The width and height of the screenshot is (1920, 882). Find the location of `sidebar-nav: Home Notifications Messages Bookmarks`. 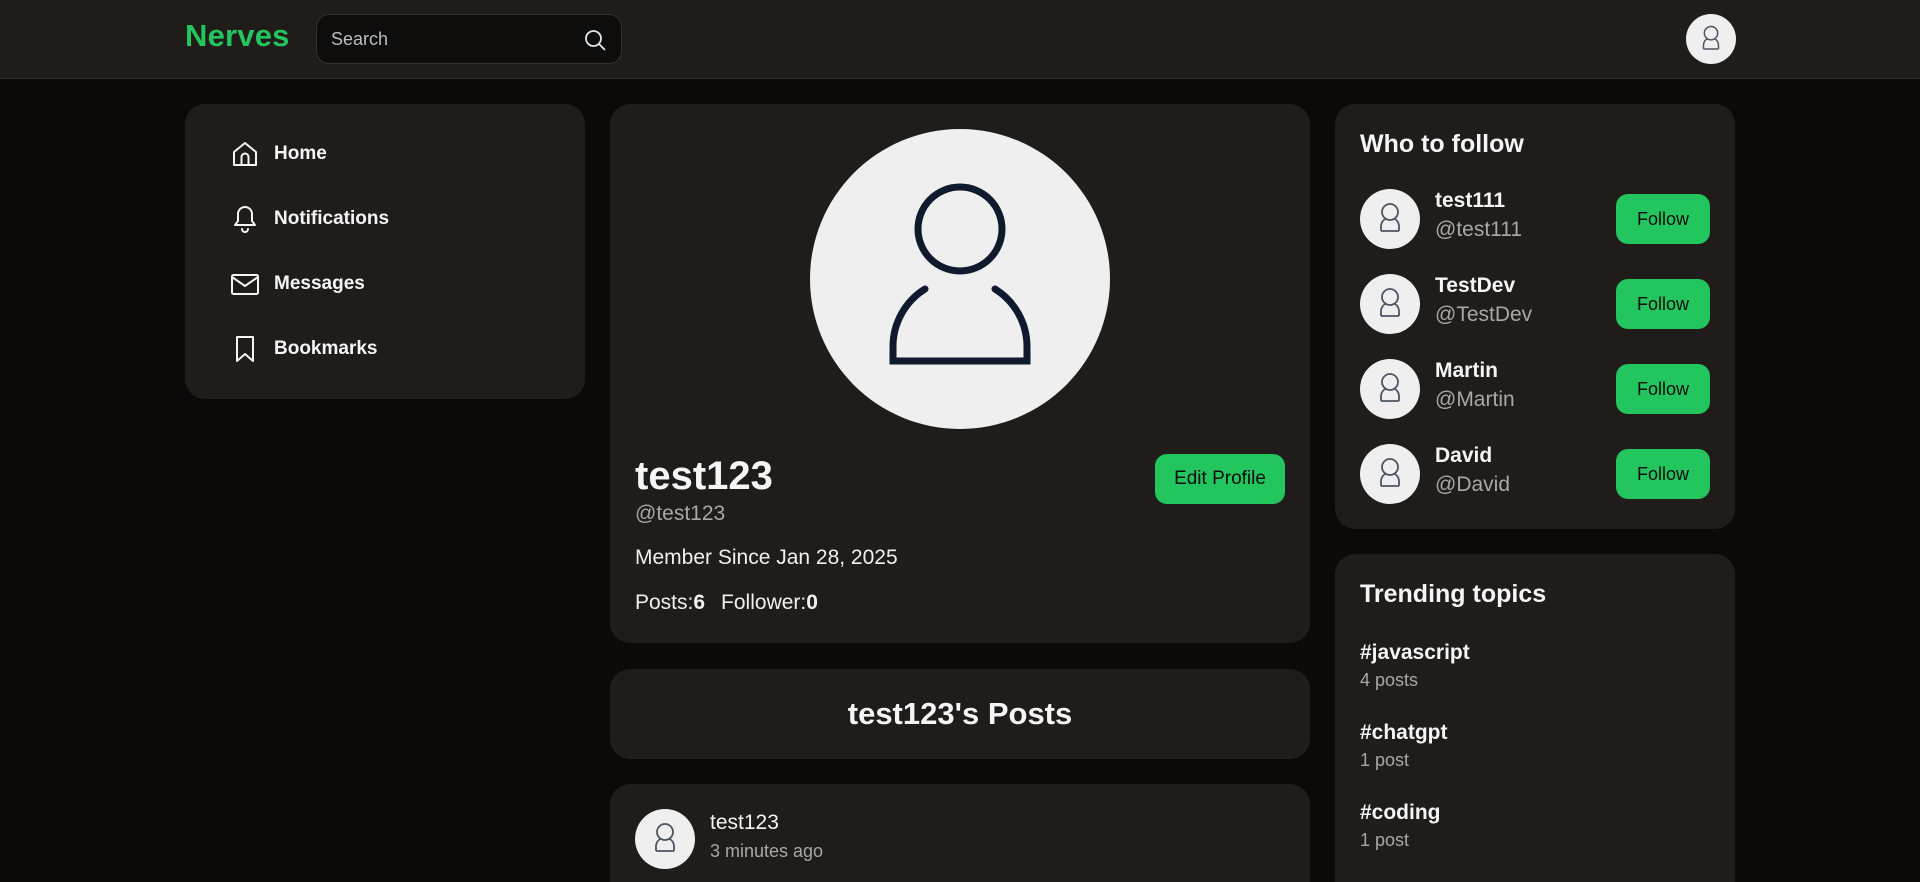

sidebar-nav: Home Notifications Messages Bookmarks is located at coordinates (385, 251).